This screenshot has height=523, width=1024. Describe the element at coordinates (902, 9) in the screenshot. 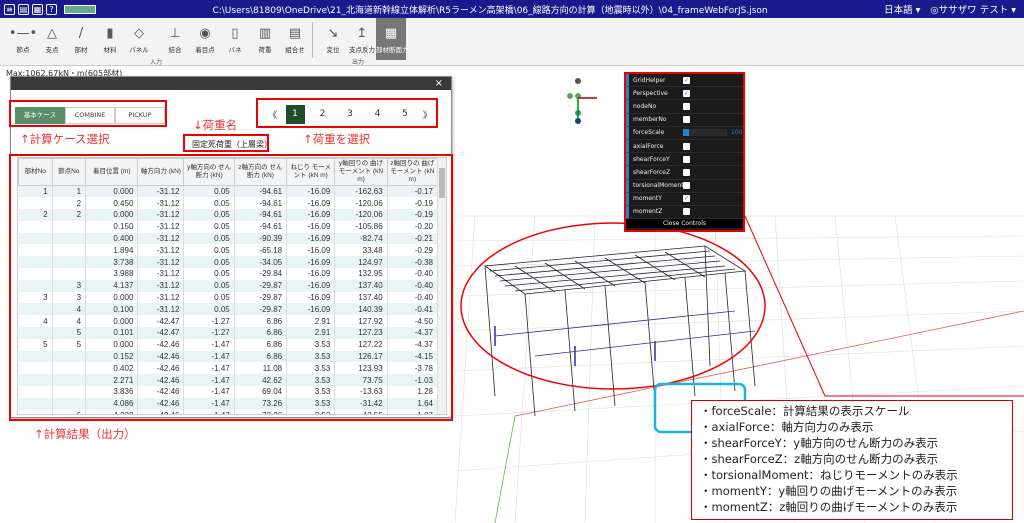

I see `language-dropdown: 日本語 ▾` at that location.